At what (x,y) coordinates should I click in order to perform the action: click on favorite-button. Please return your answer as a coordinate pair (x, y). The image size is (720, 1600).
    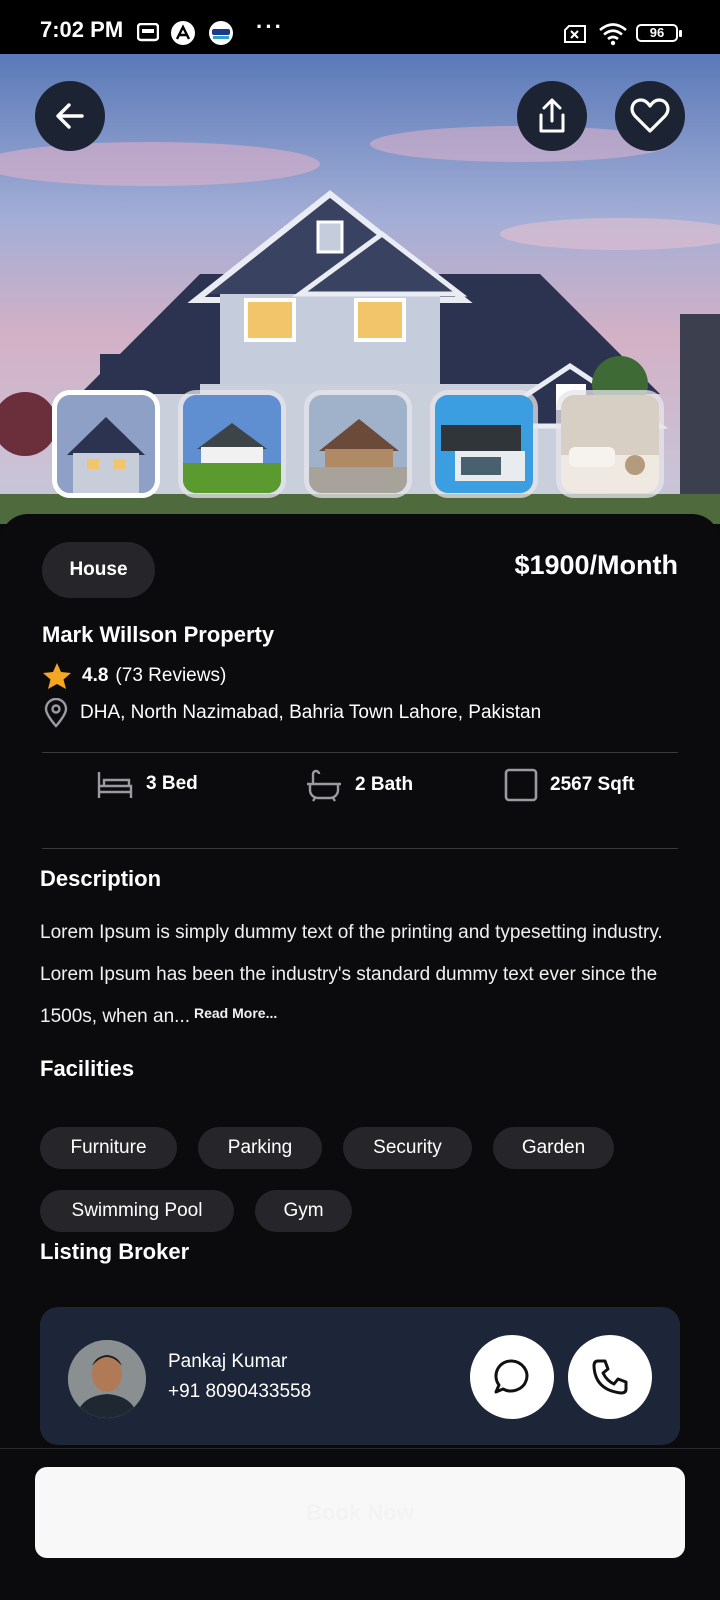
    Looking at the image, I should click on (650, 116).